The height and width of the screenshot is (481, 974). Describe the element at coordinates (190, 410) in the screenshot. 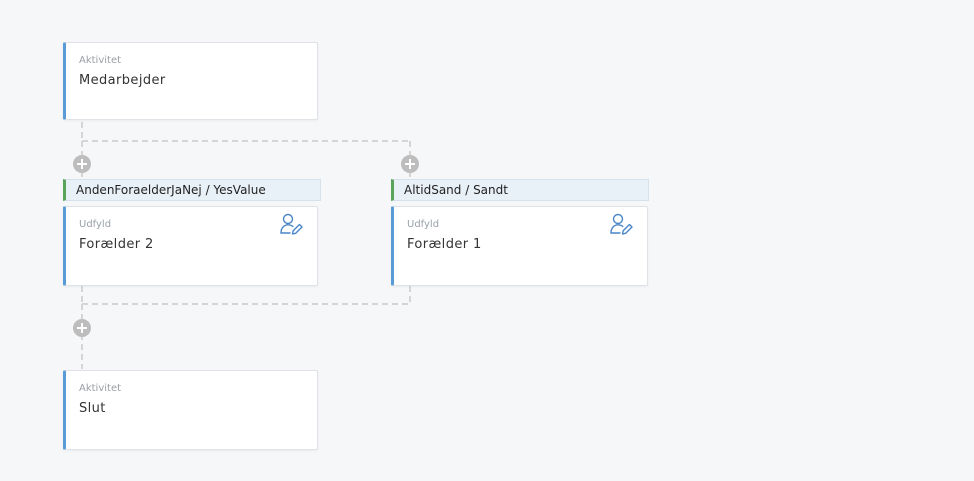

I see `activity-card-end: Aktivitet Slut` at that location.